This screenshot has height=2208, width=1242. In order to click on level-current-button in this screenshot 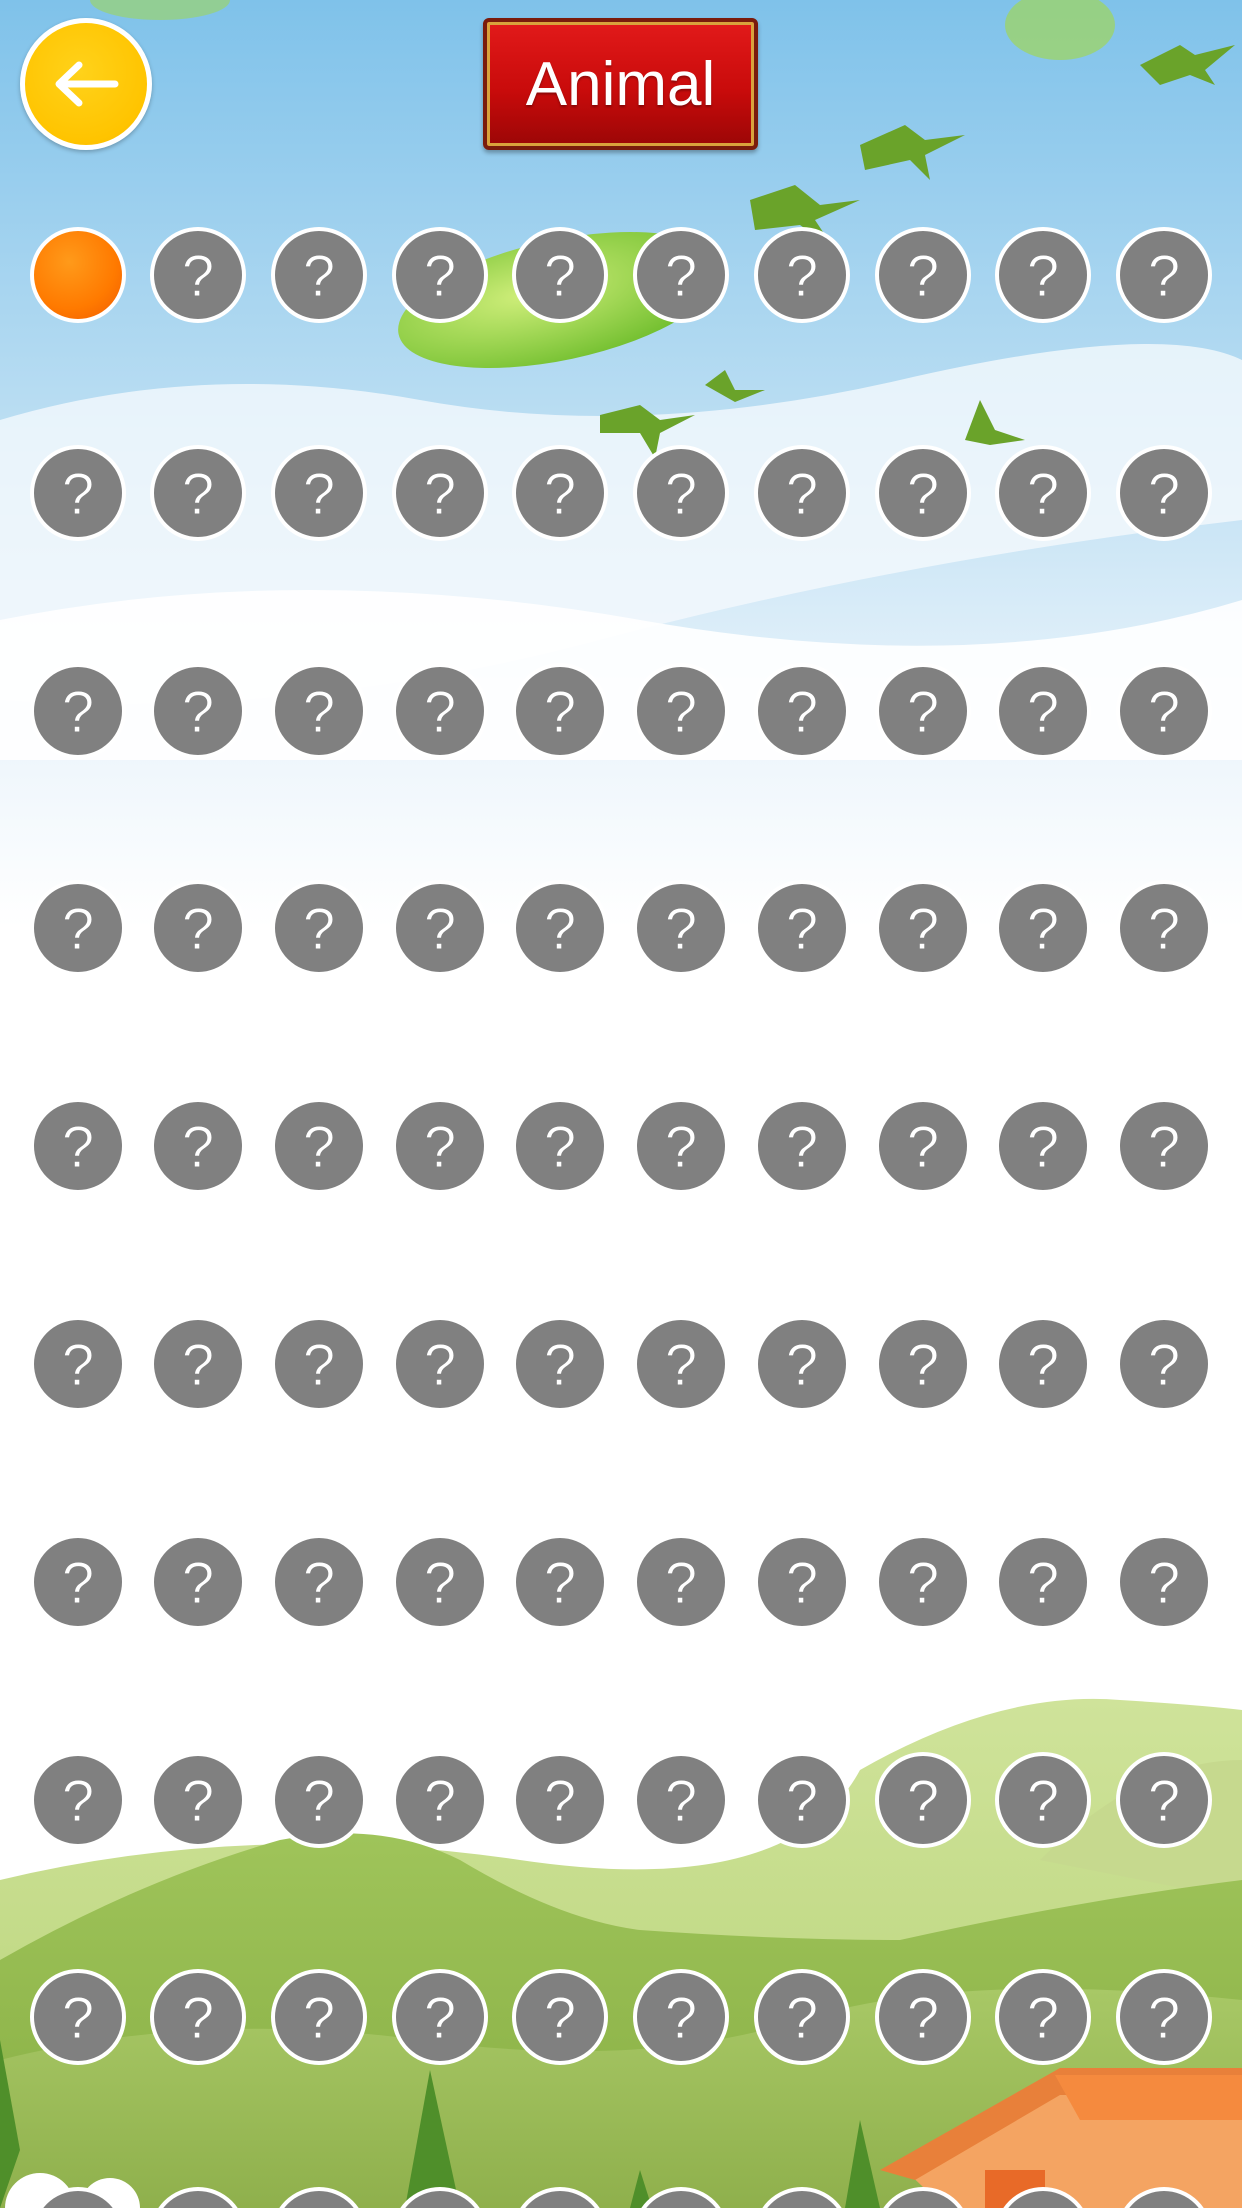, I will do `click(78, 275)`.